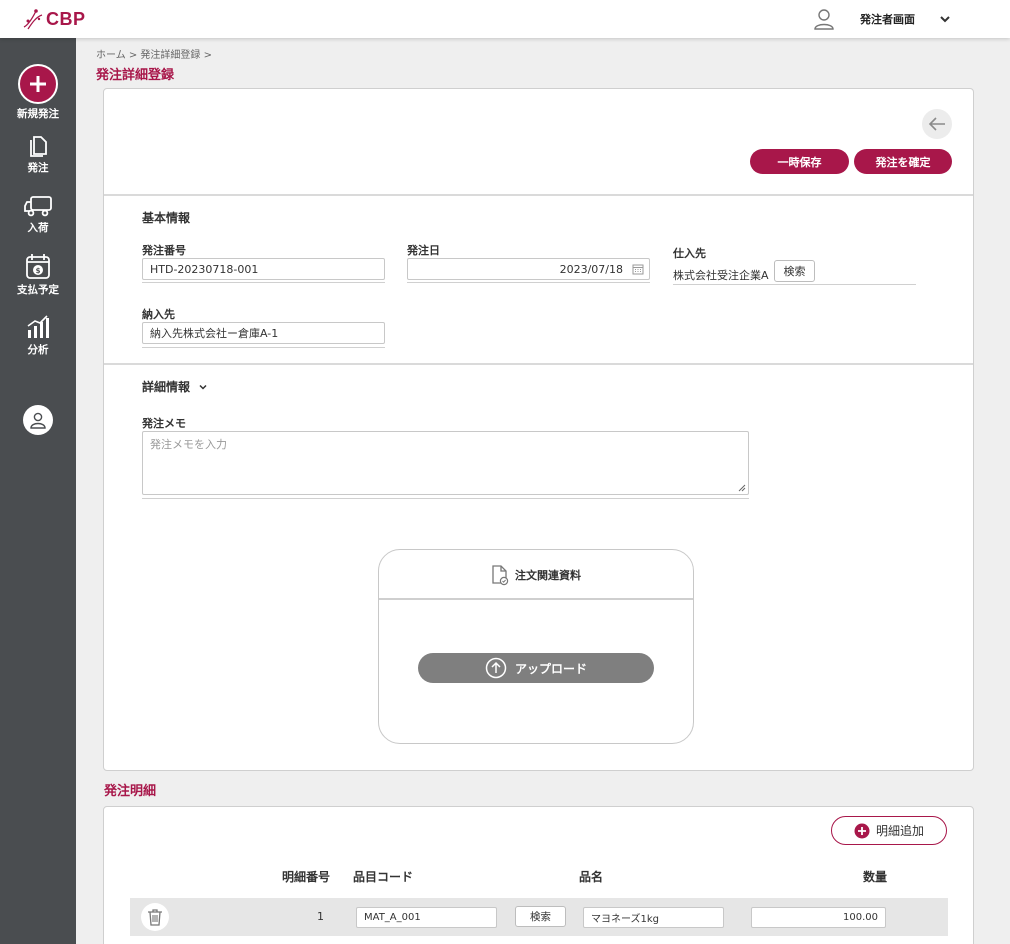 This screenshot has height=944, width=1010. I want to click on document-attach-icon, so click(500, 574).